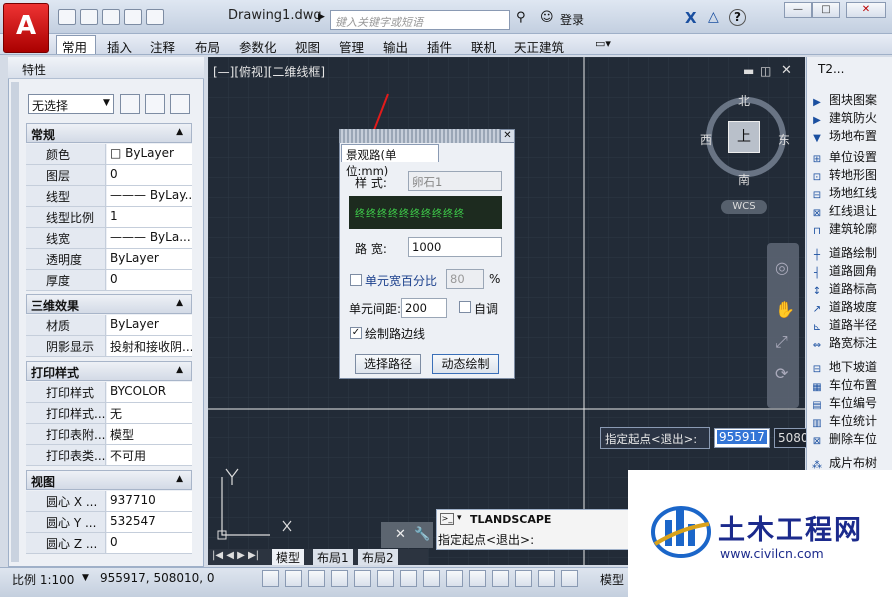 The height and width of the screenshot is (597, 892). What do you see at coordinates (539, 46) in the screenshot?
I see `tab-tangent-arch: 天正建筑` at bounding box center [539, 46].